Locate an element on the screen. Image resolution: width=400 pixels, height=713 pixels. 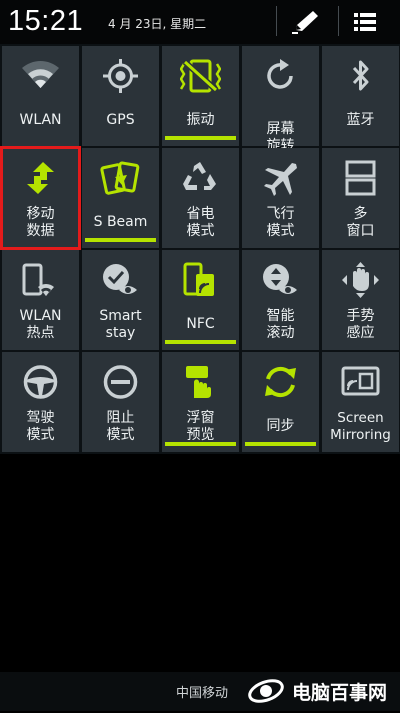
clock: 15:21 is located at coordinates (46, 21).